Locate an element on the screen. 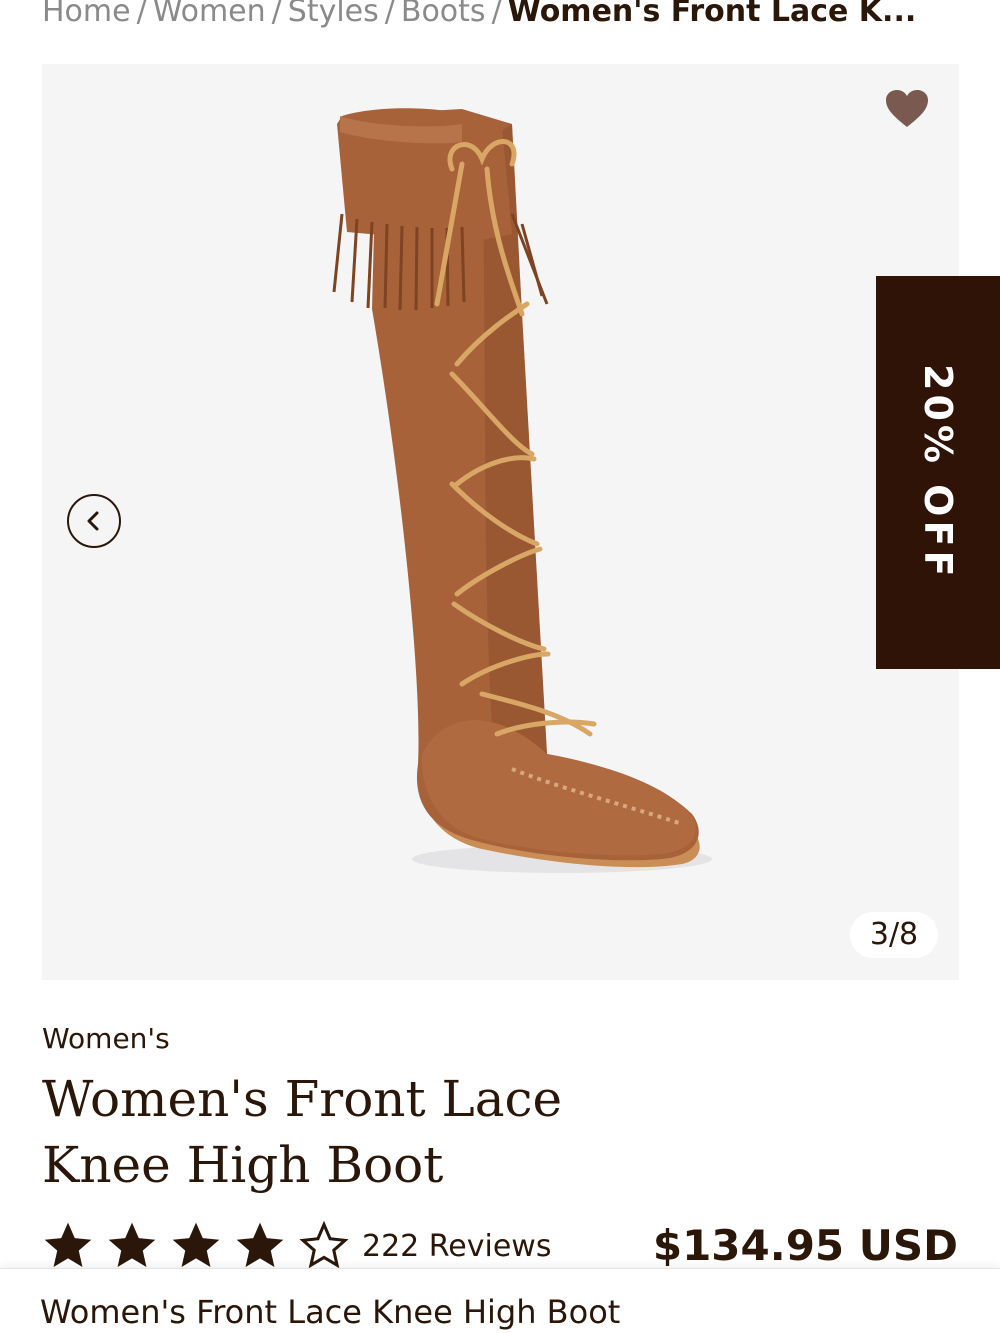 The width and height of the screenshot is (1000, 1333). heart-icon is located at coordinates (907, 108).